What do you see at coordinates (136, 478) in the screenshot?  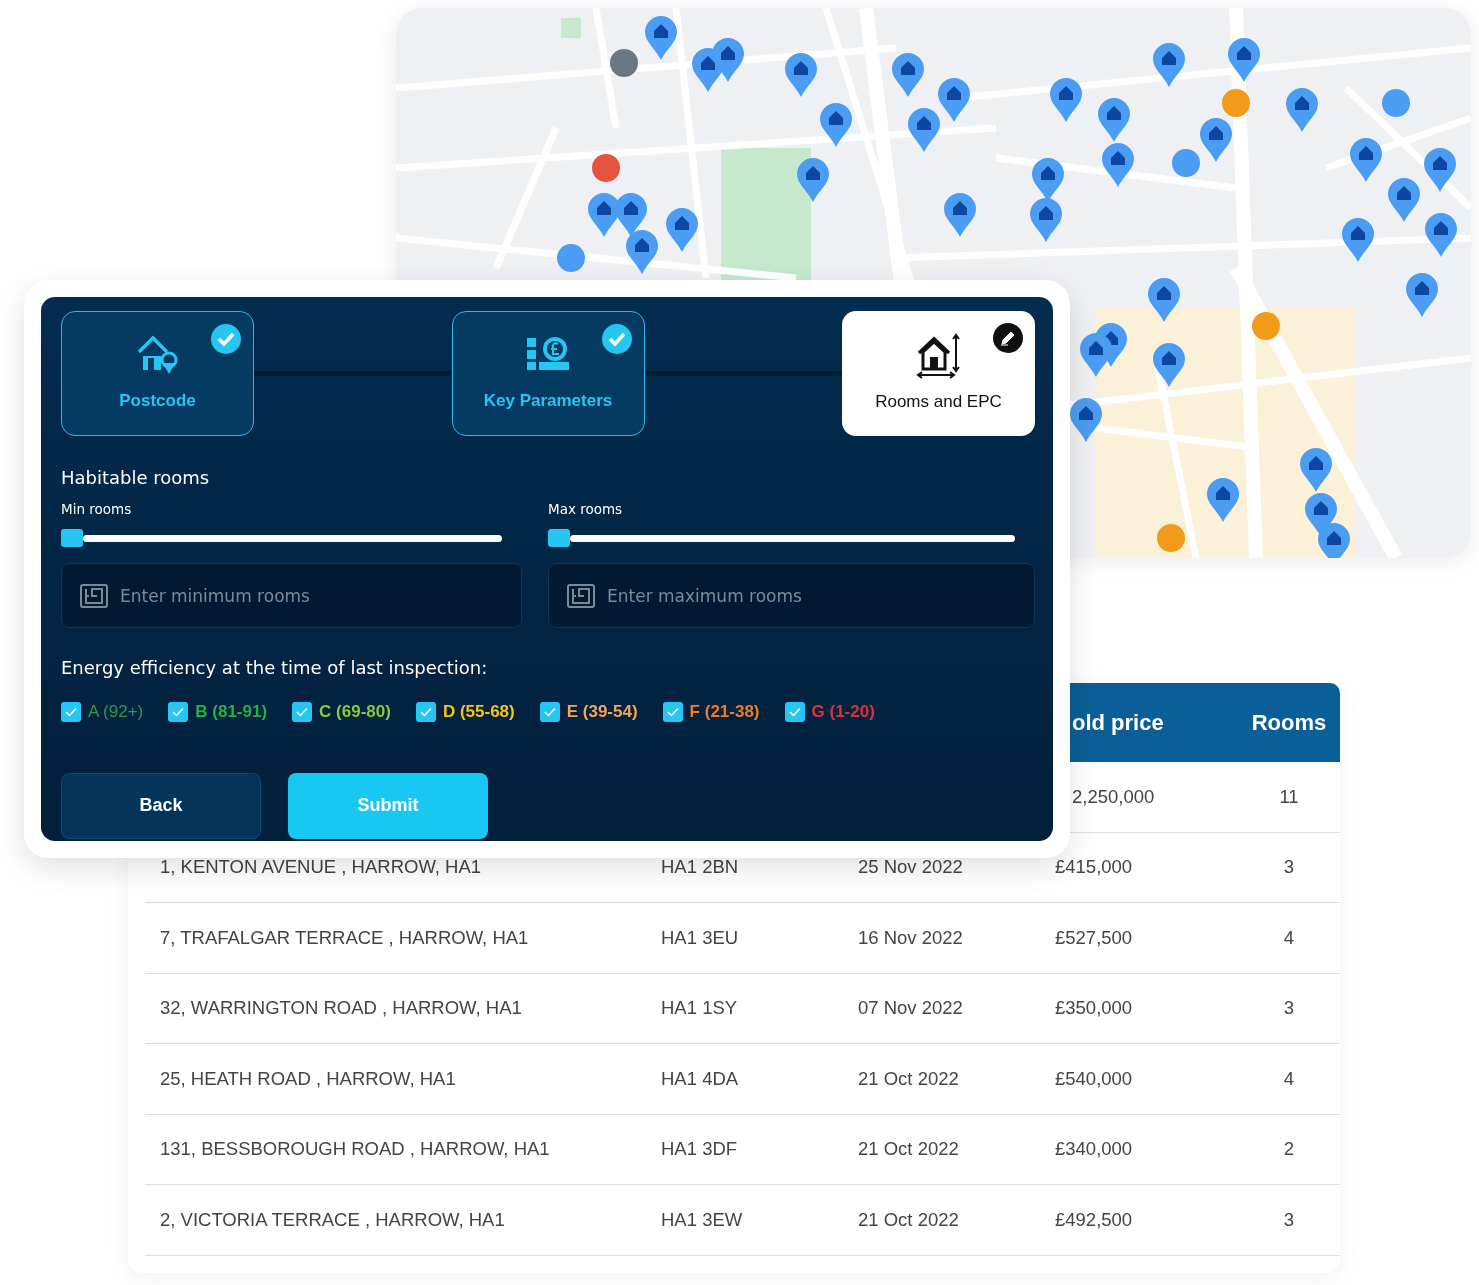 I see `section-heading: Habitable rooms` at bounding box center [136, 478].